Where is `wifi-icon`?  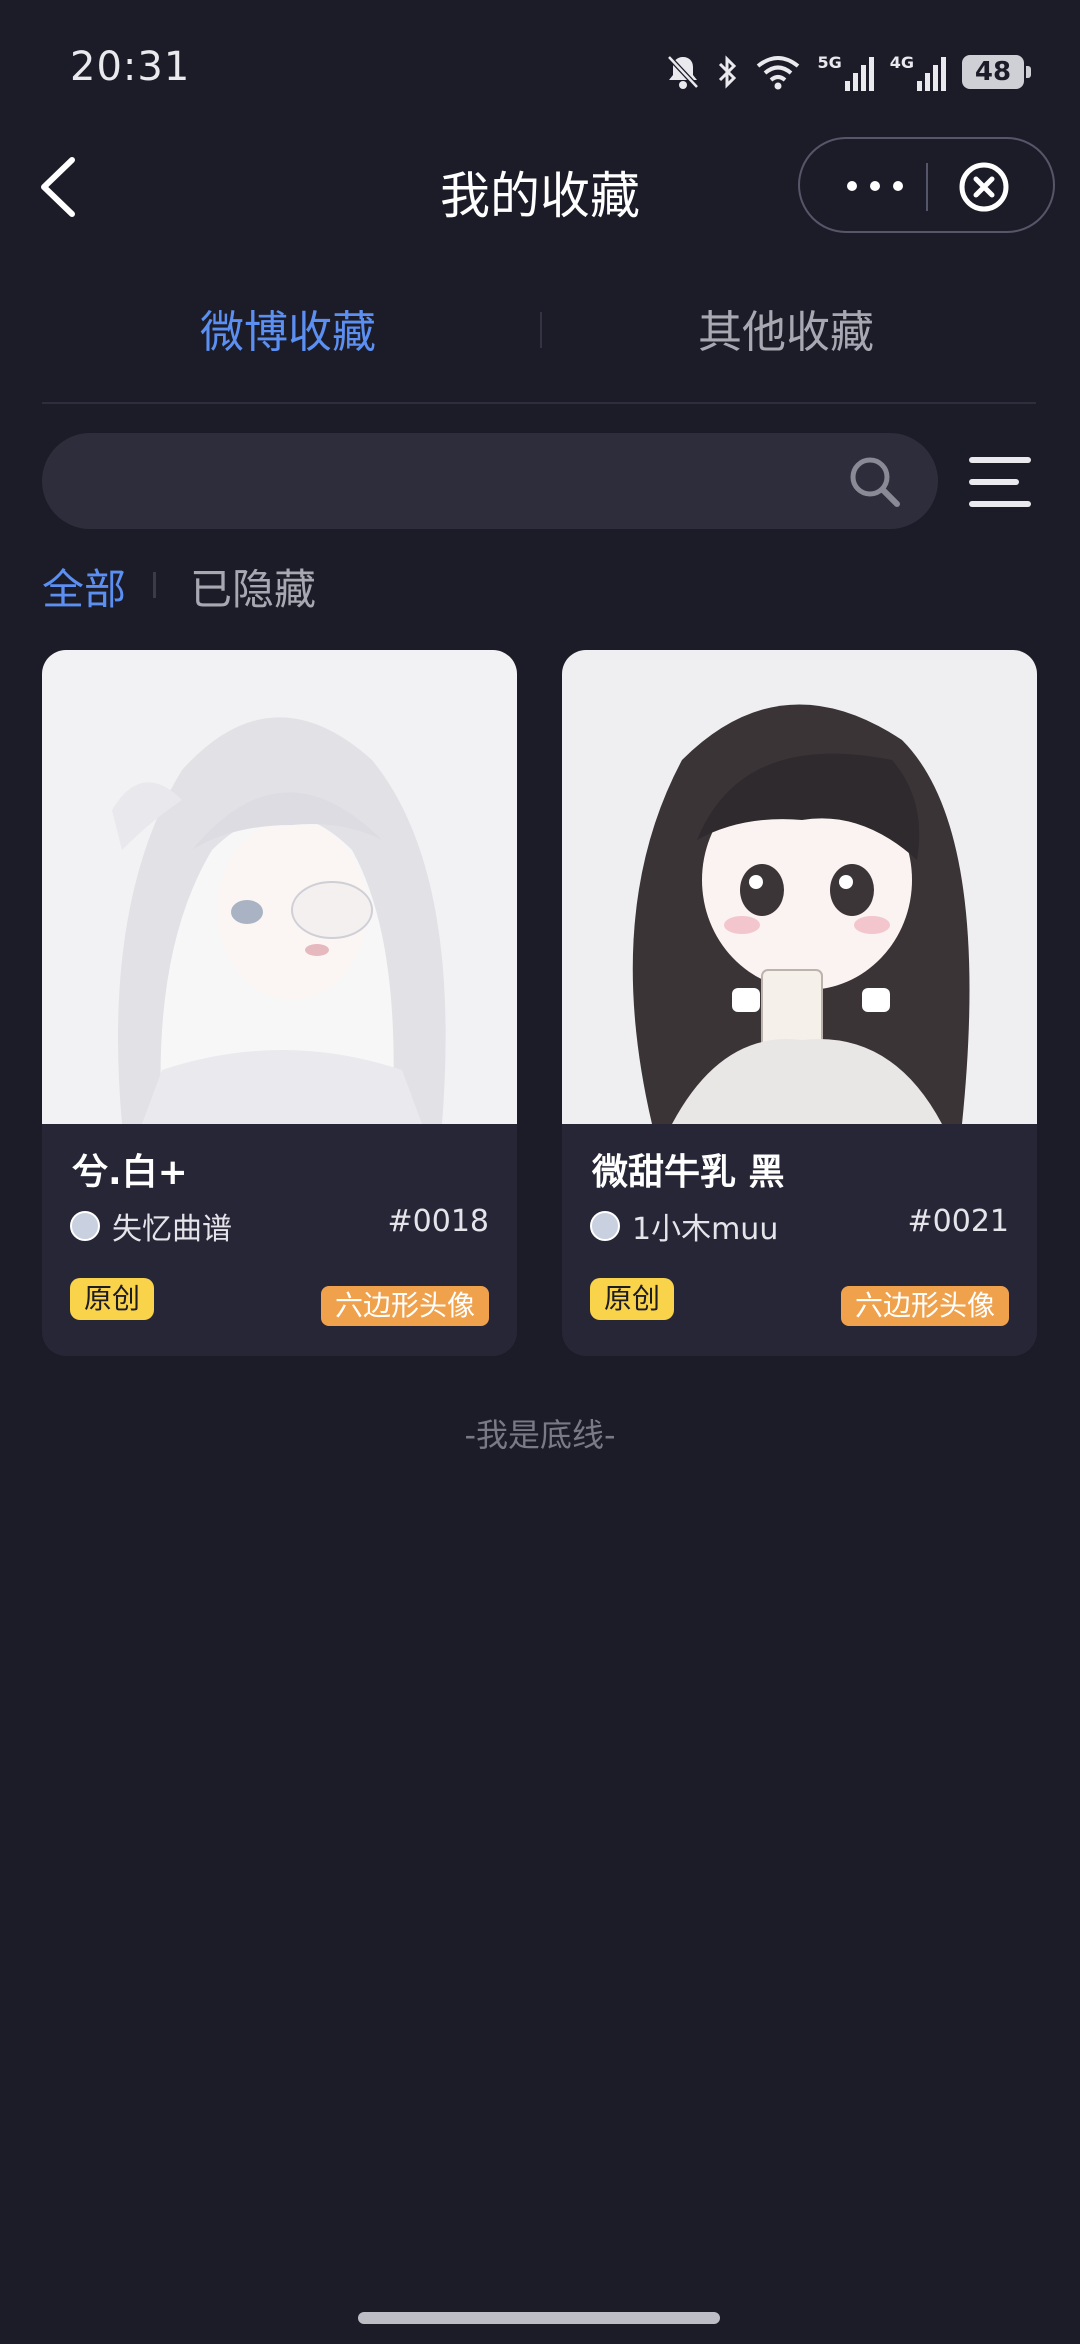
wifi-icon is located at coordinates (778, 73).